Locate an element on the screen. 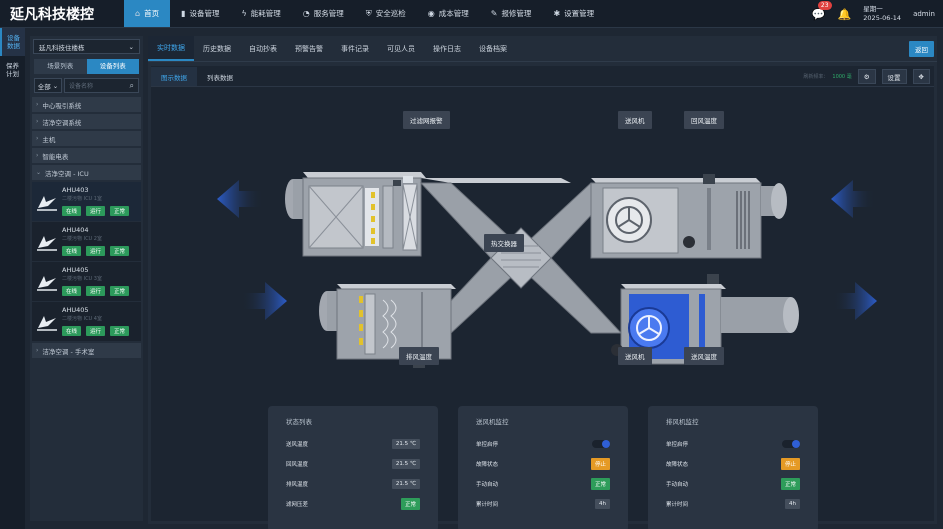  date-display: 星期一 2025-06-14 is located at coordinates (882, 14).